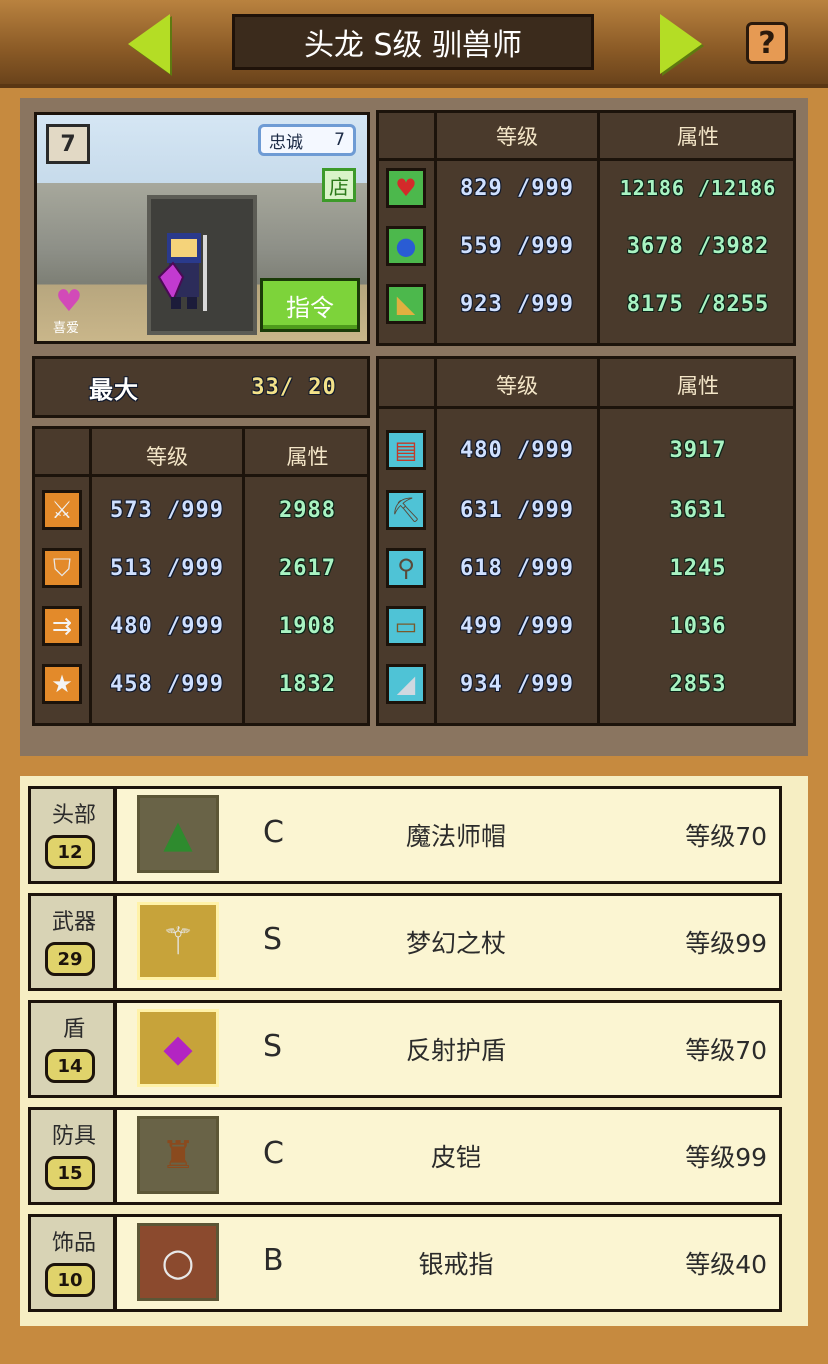 The image size is (828, 1364). I want to click on slot-level-badge: 29, so click(70, 959).